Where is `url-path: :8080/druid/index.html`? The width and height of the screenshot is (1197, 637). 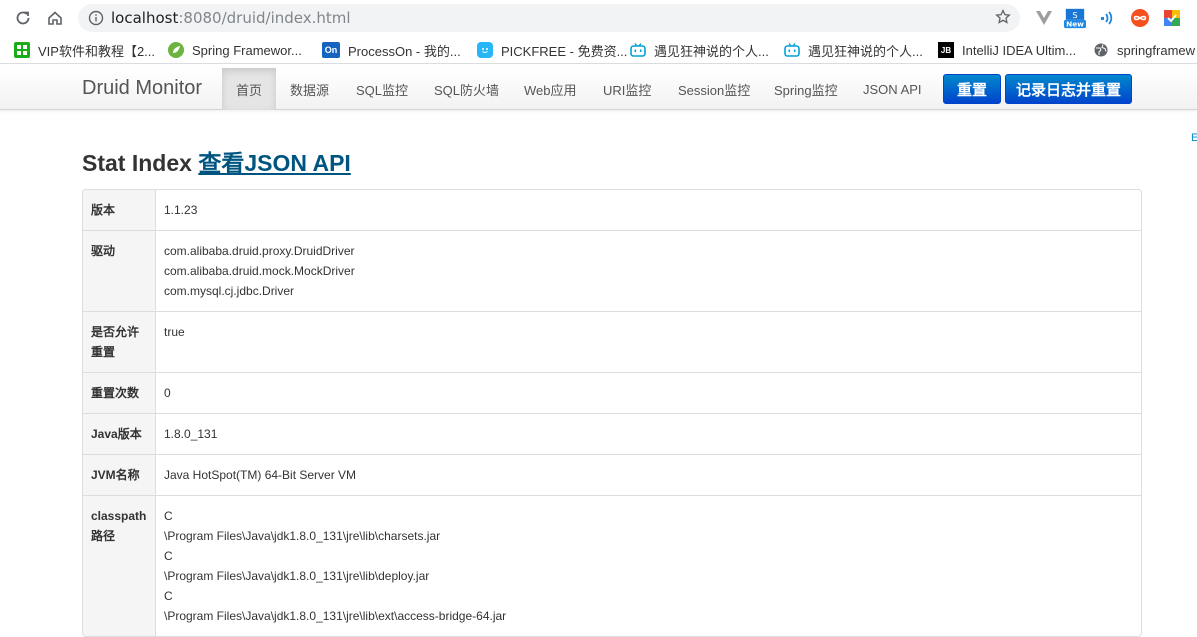 url-path: :8080/druid/index.html is located at coordinates (264, 18).